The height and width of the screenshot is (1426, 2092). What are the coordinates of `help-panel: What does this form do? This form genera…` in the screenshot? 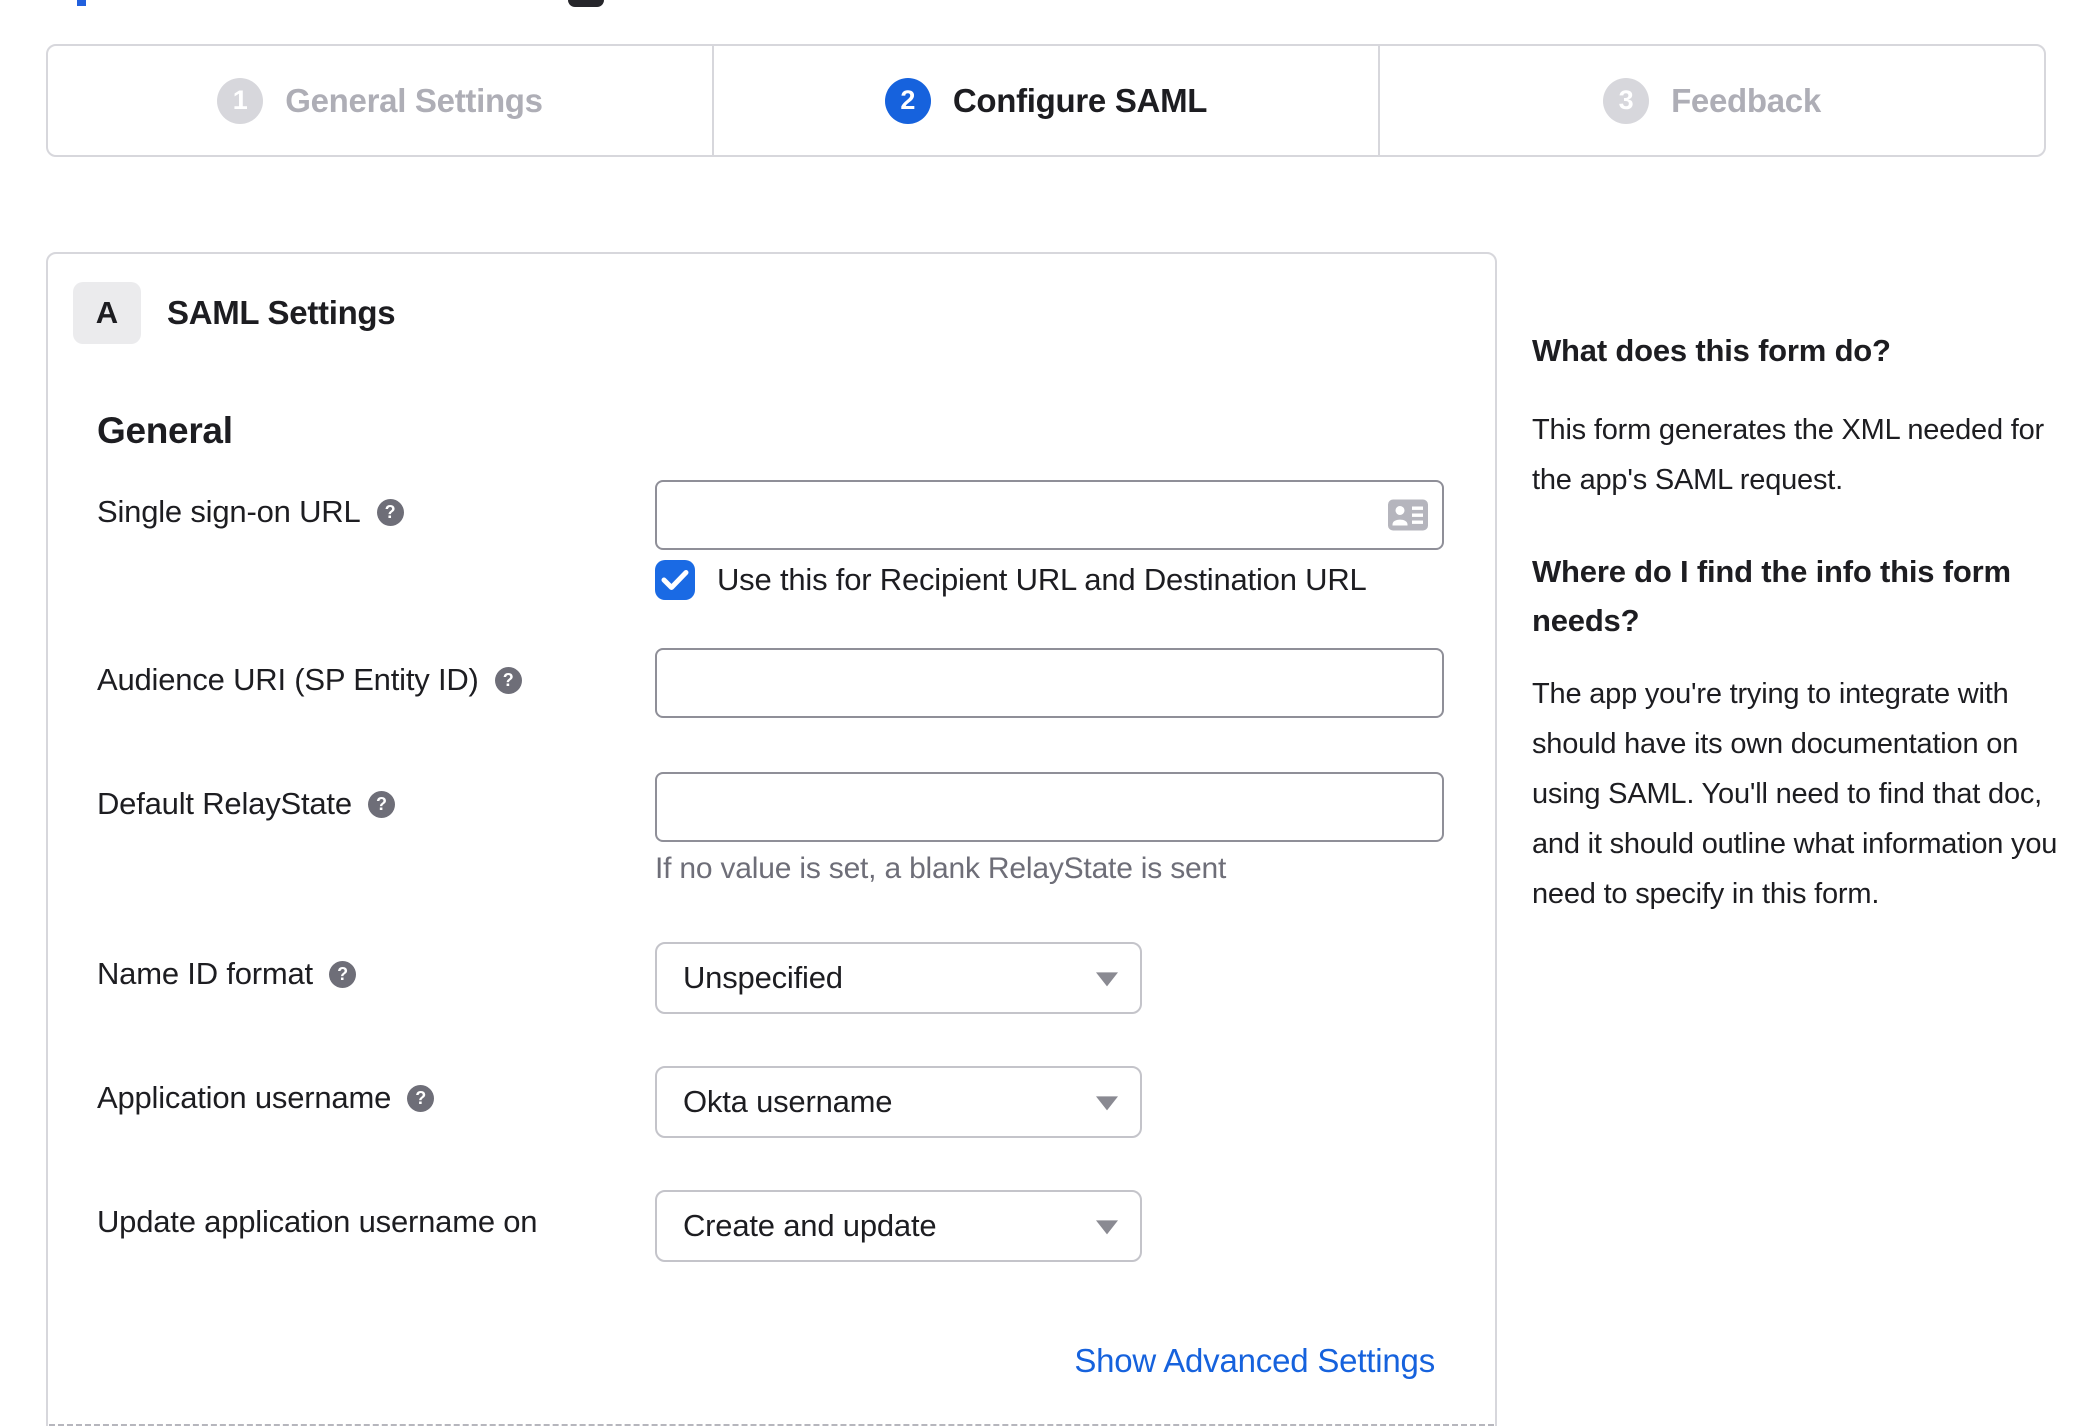 It's located at (1806, 643).